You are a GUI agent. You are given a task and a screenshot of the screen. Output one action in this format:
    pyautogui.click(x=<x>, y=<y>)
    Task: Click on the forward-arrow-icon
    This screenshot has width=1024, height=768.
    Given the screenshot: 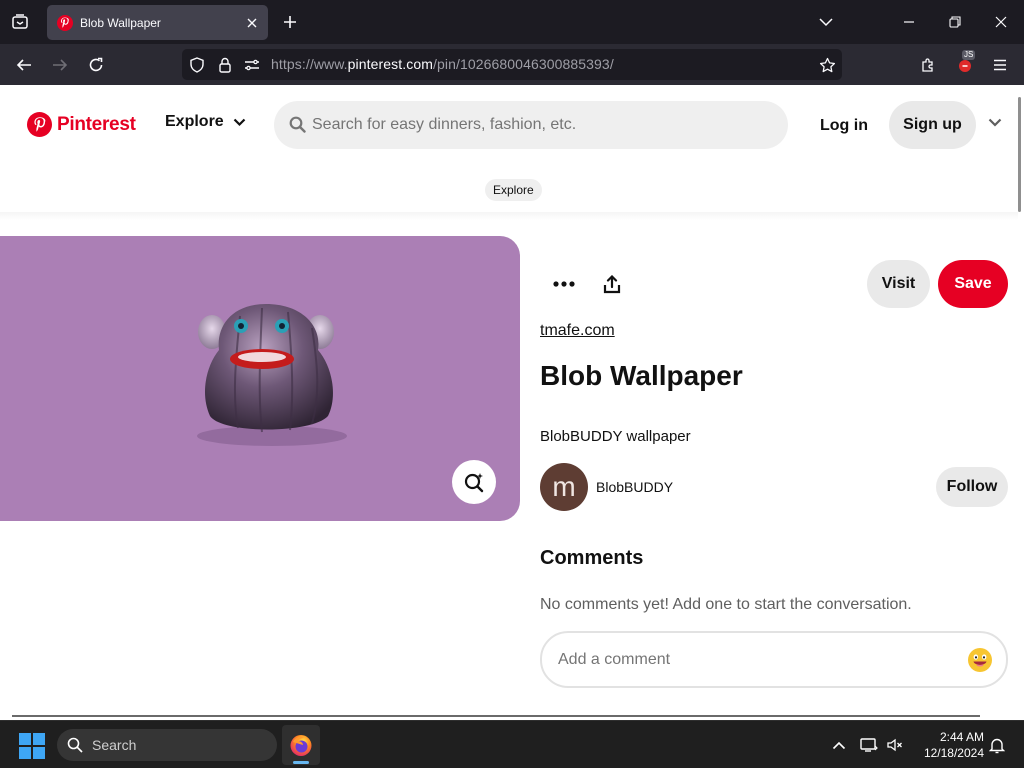 What is the action you would take?
    pyautogui.click(x=60, y=65)
    